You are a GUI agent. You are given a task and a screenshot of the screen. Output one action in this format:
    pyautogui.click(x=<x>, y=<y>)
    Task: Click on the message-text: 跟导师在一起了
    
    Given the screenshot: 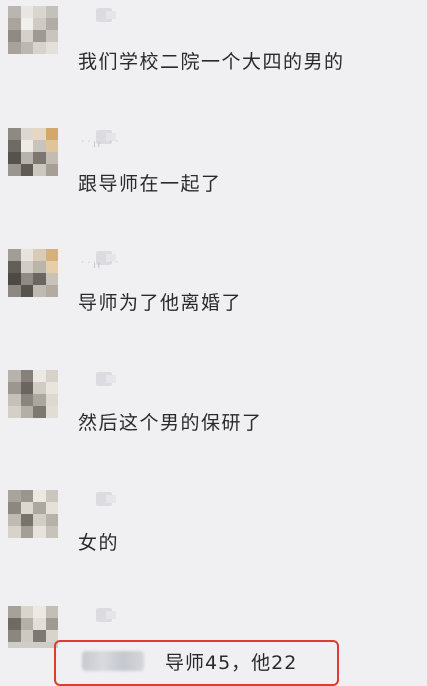 What is the action you would take?
    pyautogui.click(x=150, y=184)
    